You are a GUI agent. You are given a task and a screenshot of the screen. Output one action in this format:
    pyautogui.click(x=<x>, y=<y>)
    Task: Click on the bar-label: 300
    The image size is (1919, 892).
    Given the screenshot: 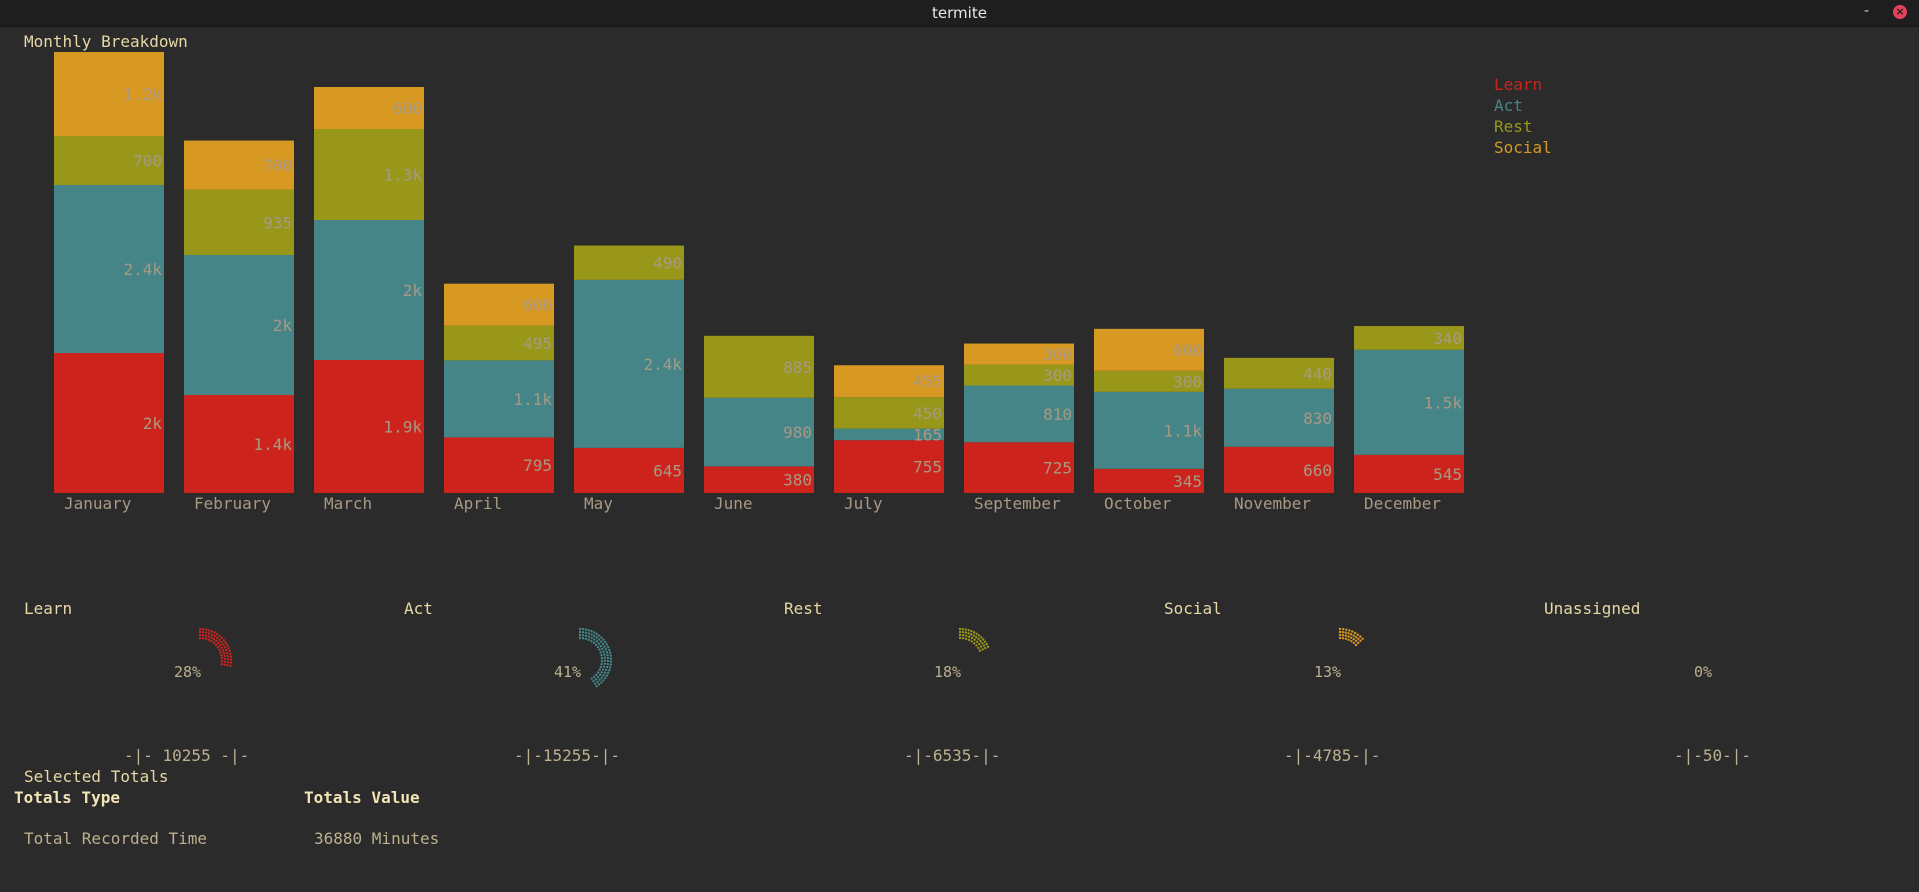 What is the action you would take?
    pyautogui.click(x=1057, y=375)
    